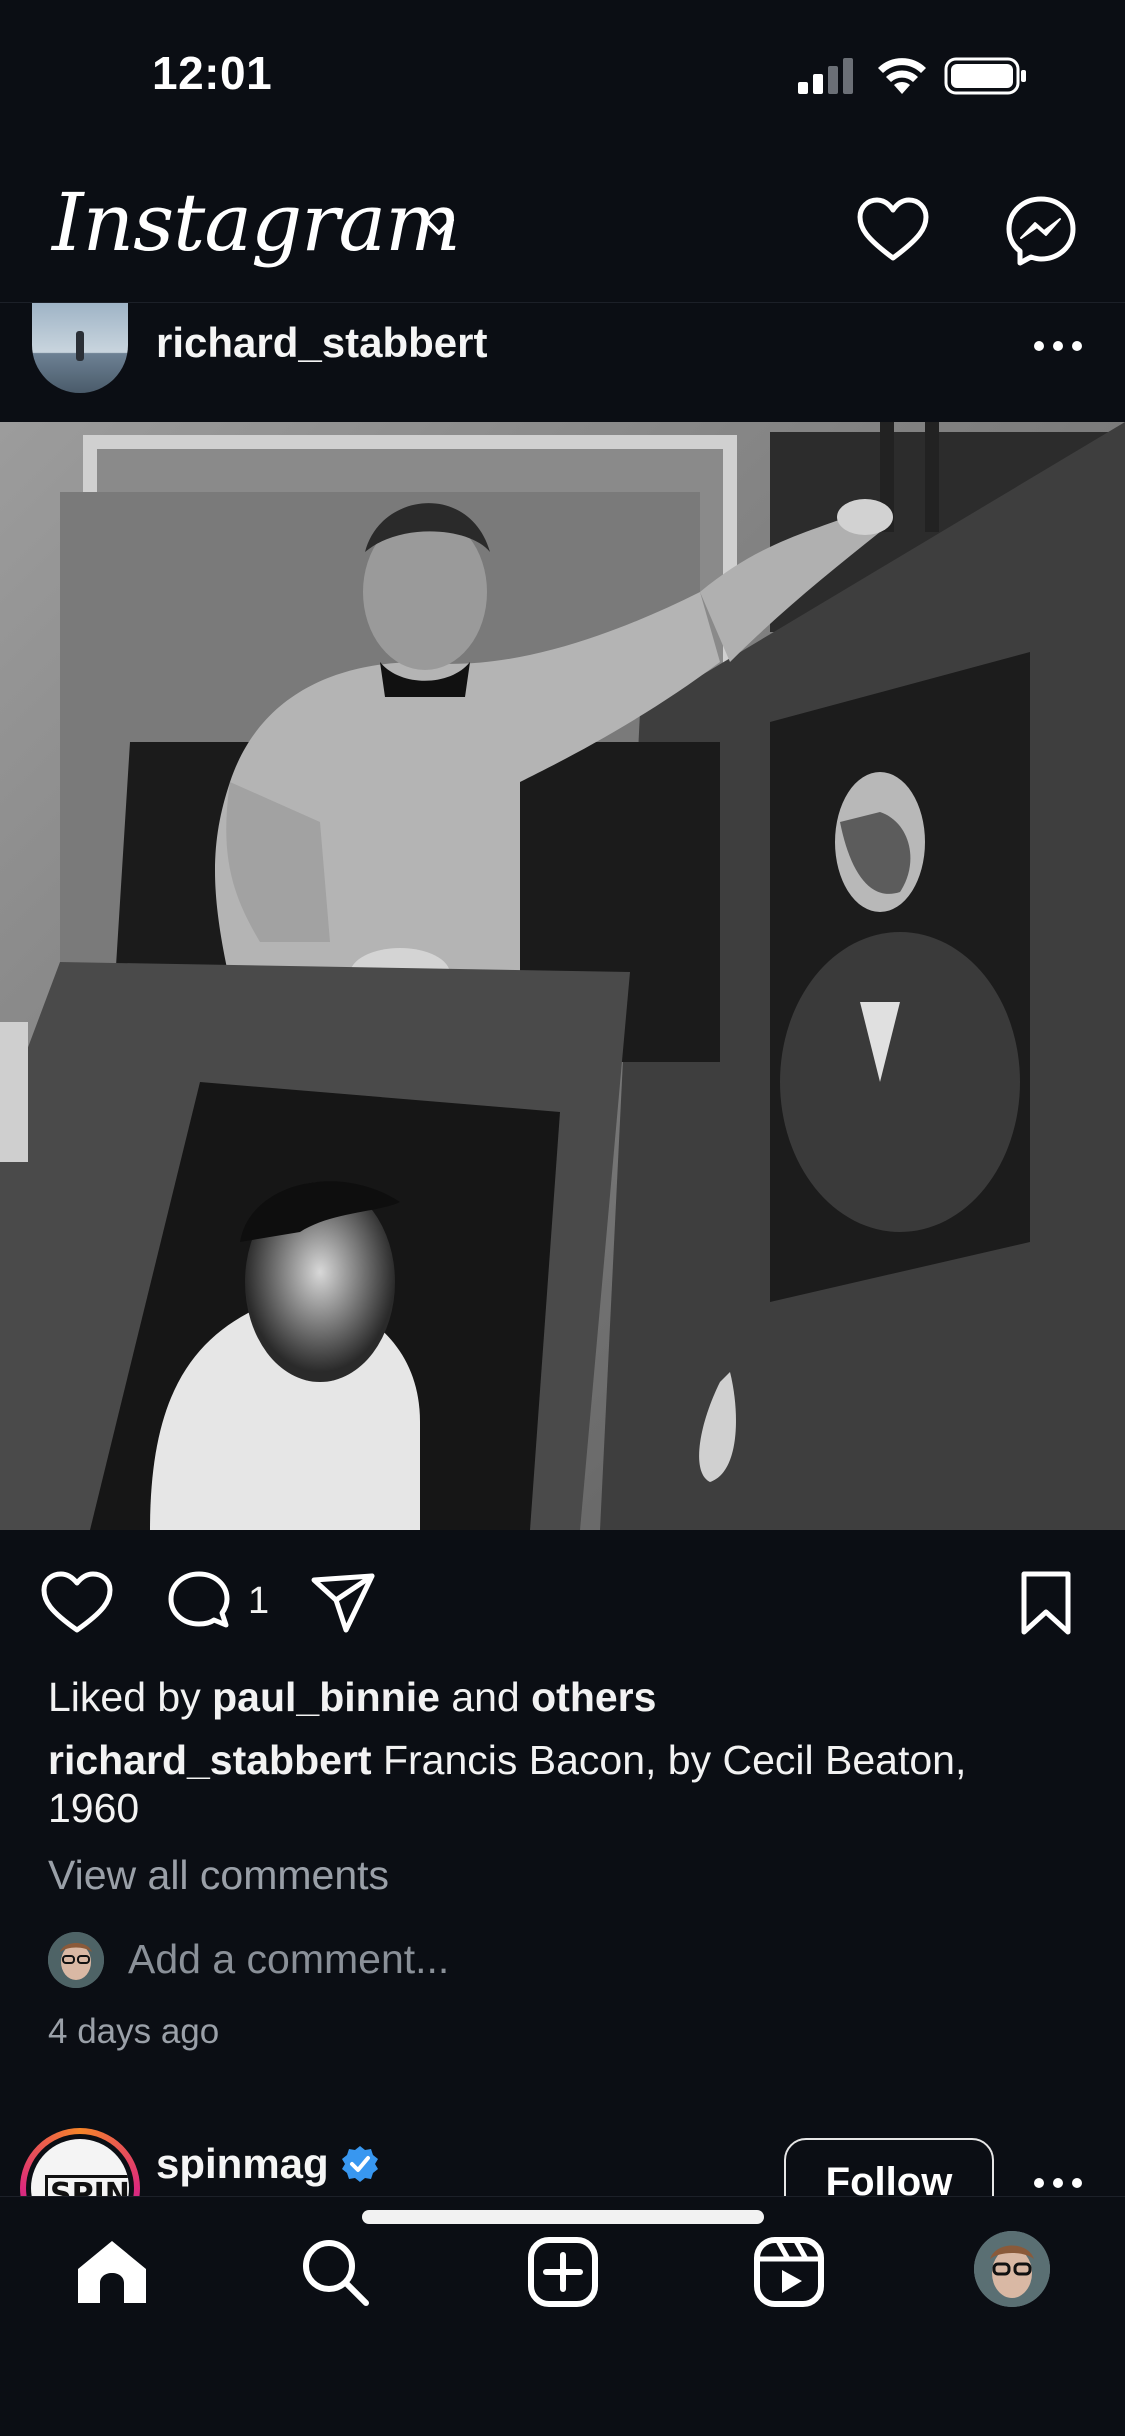 The height and width of the screenshot is (2436, 1125). What do you see at coordinates (439, 226) in the screenshot?
I see `chevron-down-icon` at bounding box center [439, 226].